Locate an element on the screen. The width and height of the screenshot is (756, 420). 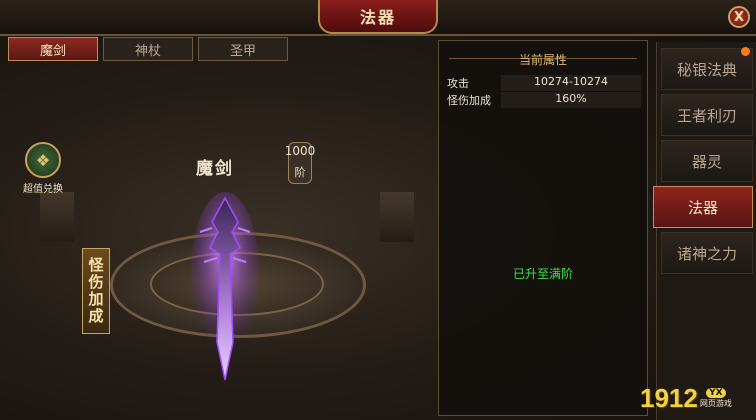
attribute-name: 攻击 is located at coordinates (458, 83).